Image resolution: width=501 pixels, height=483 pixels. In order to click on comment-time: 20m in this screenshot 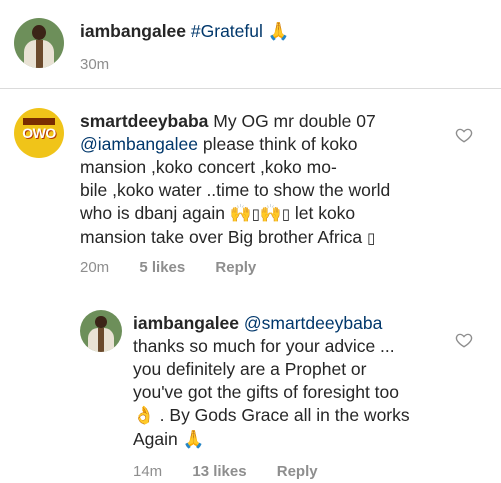, I will do `click(95, 267)`.